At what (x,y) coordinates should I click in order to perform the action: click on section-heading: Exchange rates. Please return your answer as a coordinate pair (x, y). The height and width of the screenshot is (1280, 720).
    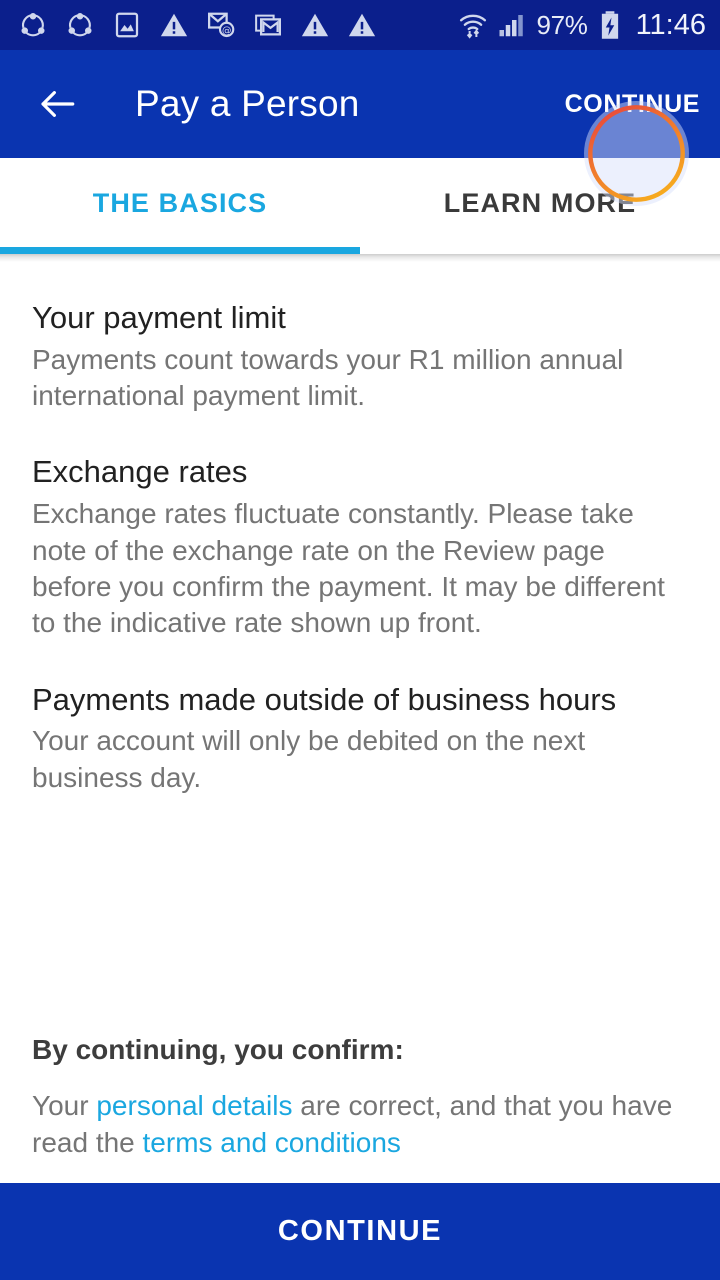
    Looking at the image, I should click on (140, 472).